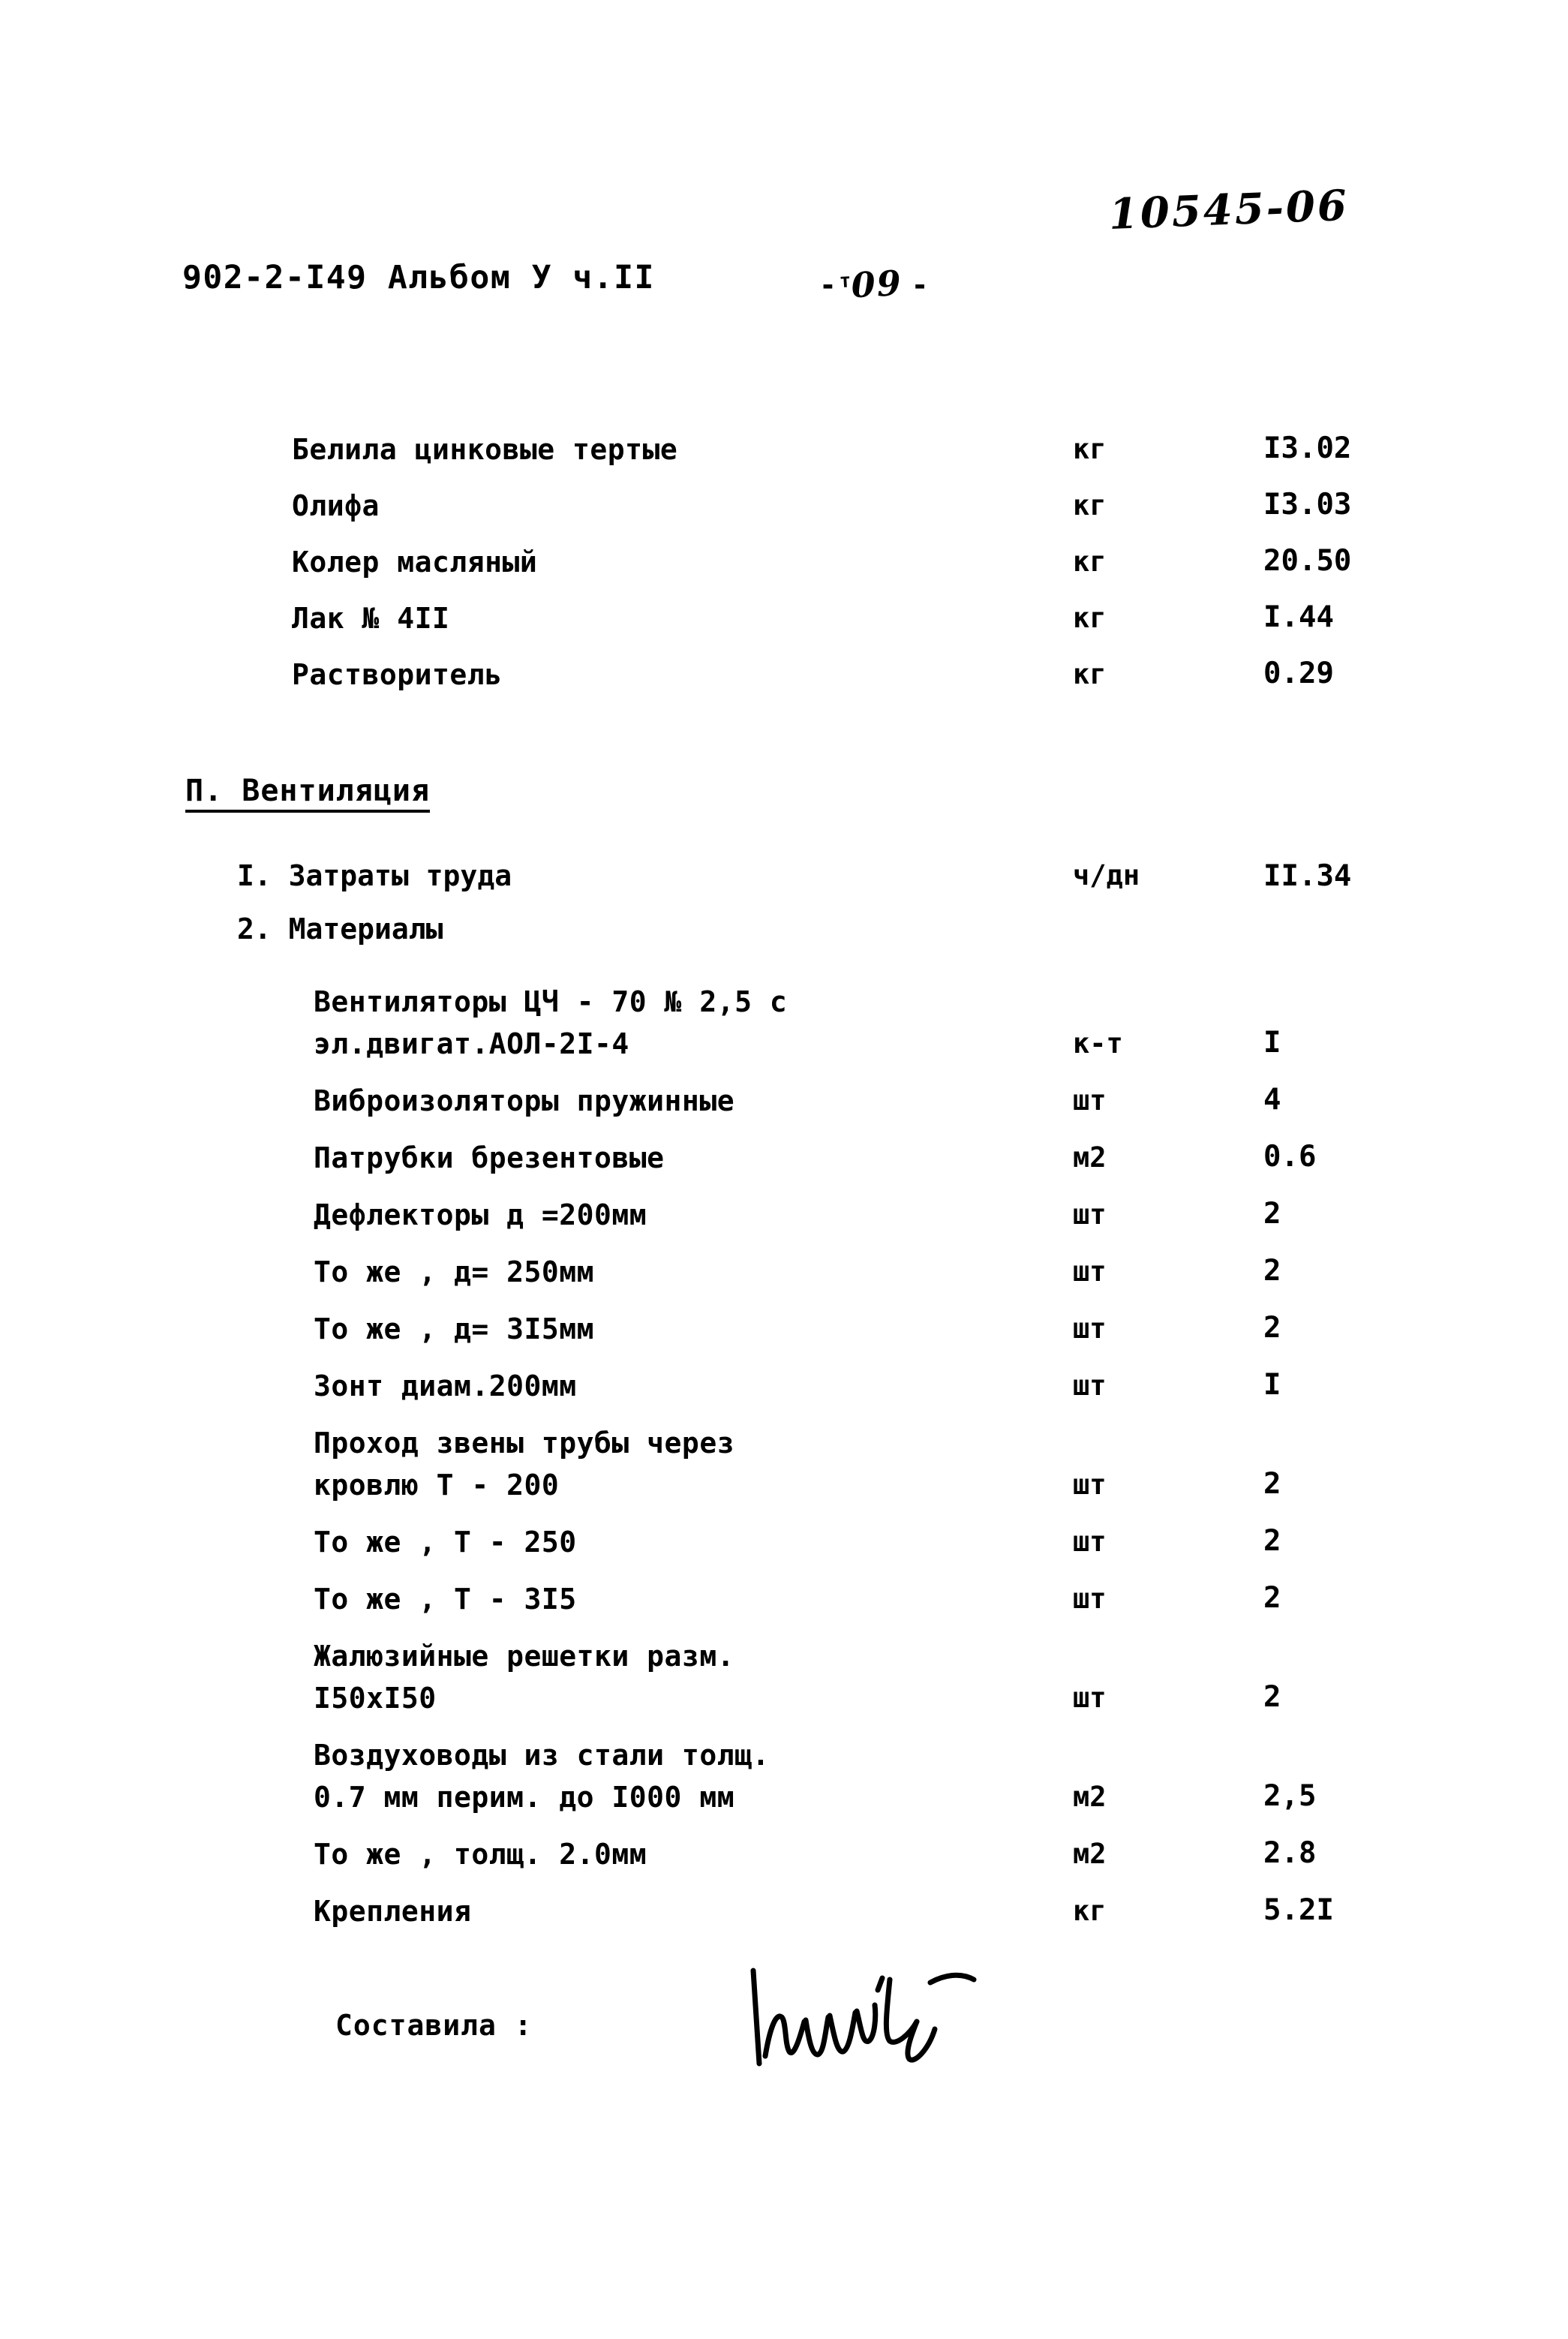 Image resolution: width=1568 pixels, height=2339 pixels. Describe the element at coordinates (1272, 1100) in the screenshot. I see `item-value: 4` at that location.